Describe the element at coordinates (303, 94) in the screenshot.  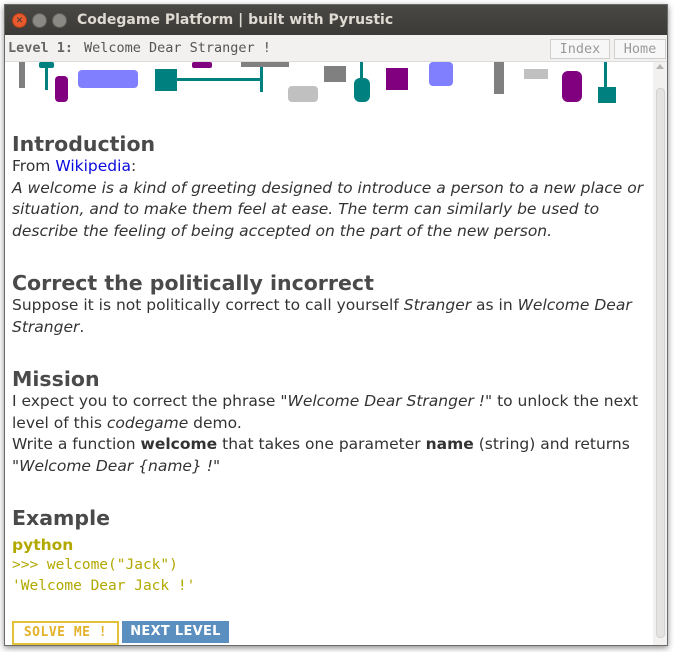
I see `light-gray-pill-shape` at that location.